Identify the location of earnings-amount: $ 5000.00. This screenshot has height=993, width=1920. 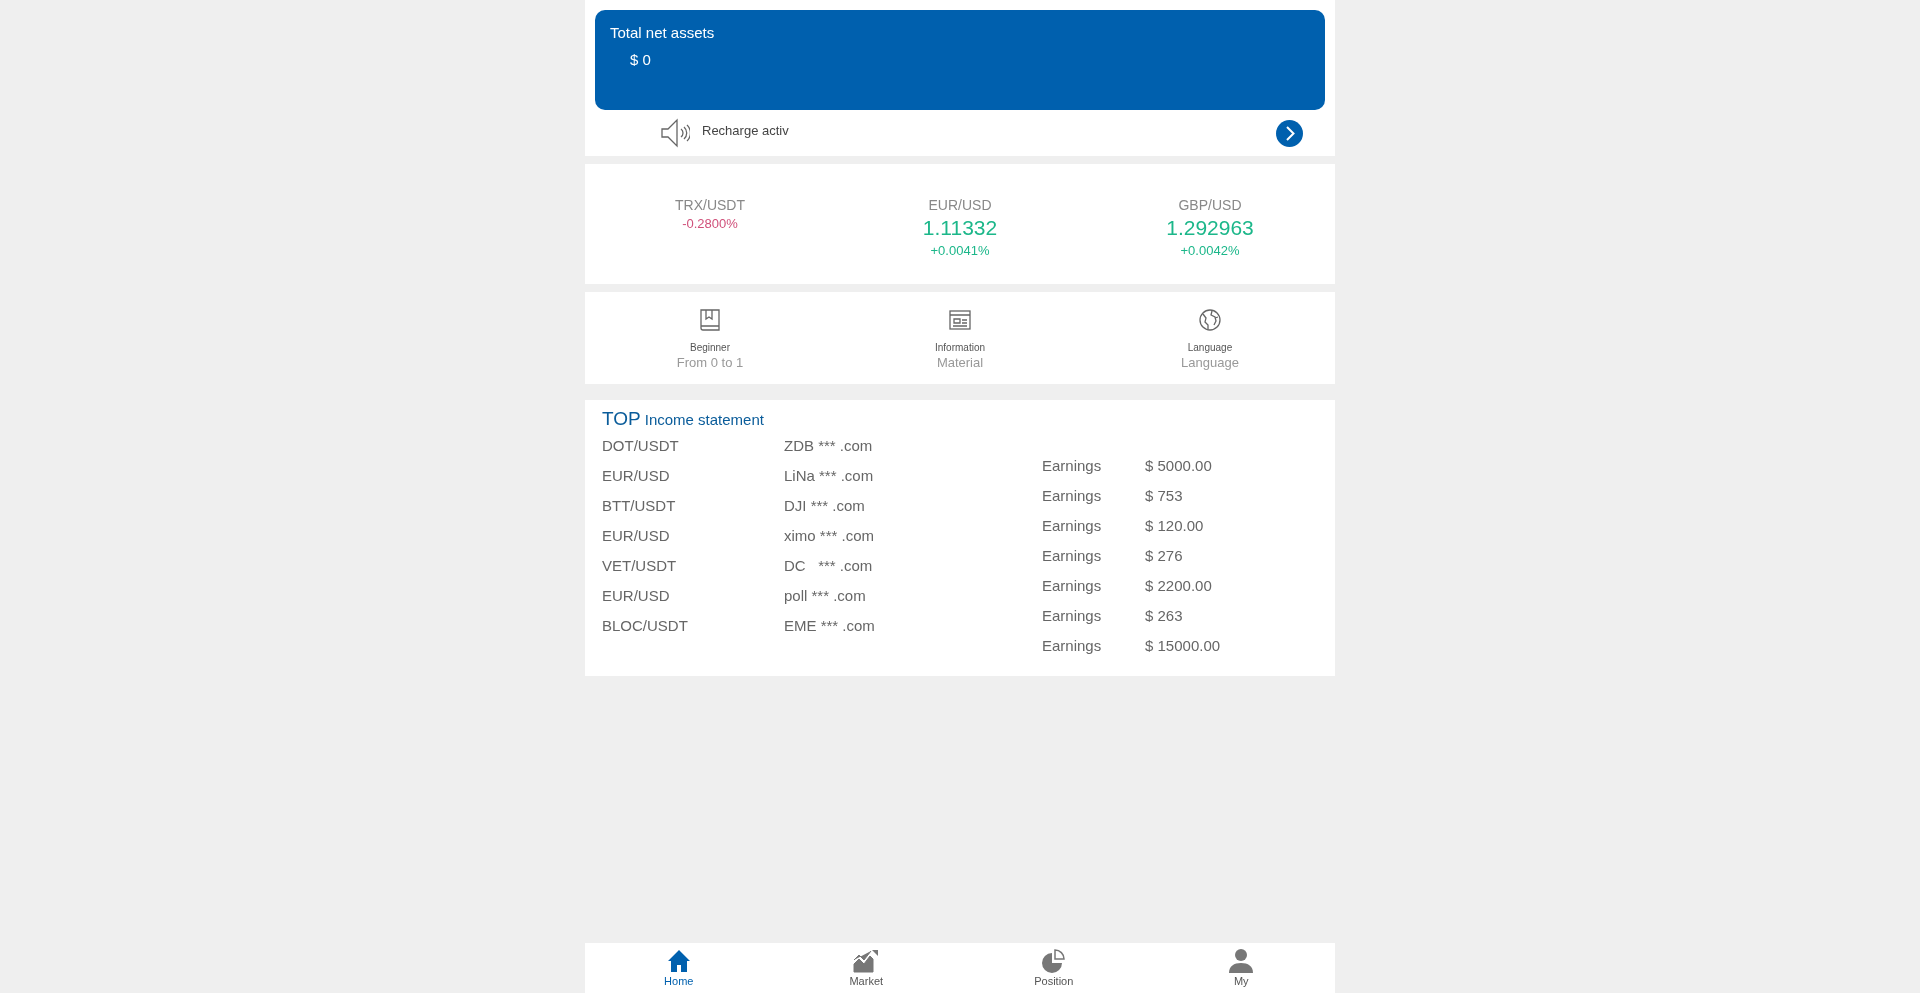
(1179, 465).